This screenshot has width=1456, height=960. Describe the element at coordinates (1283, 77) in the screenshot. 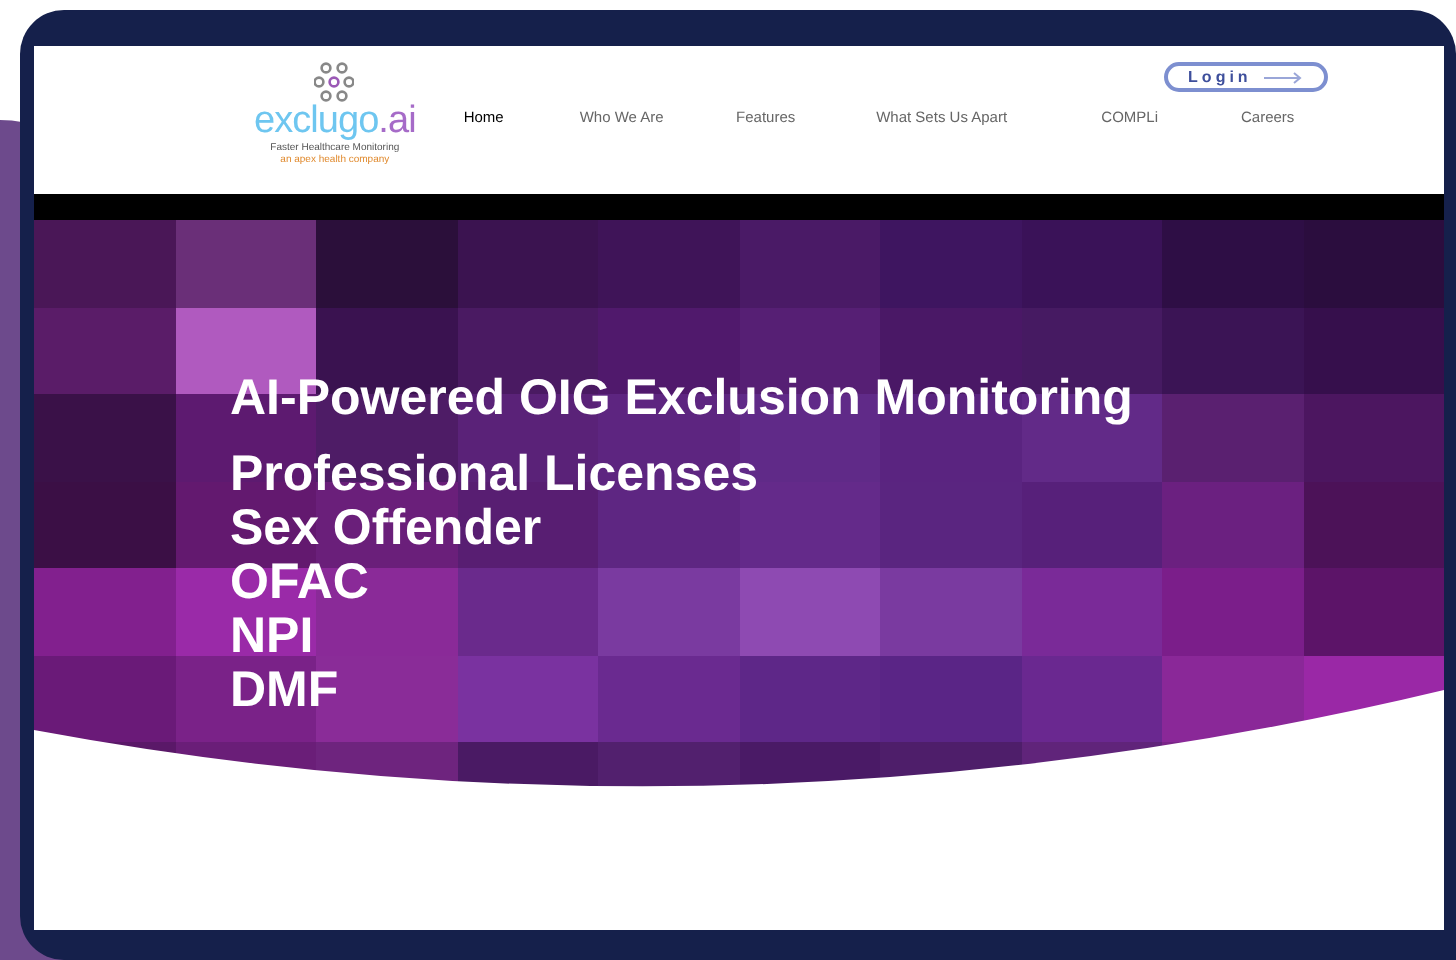

I see `arrow-icon` at that location.